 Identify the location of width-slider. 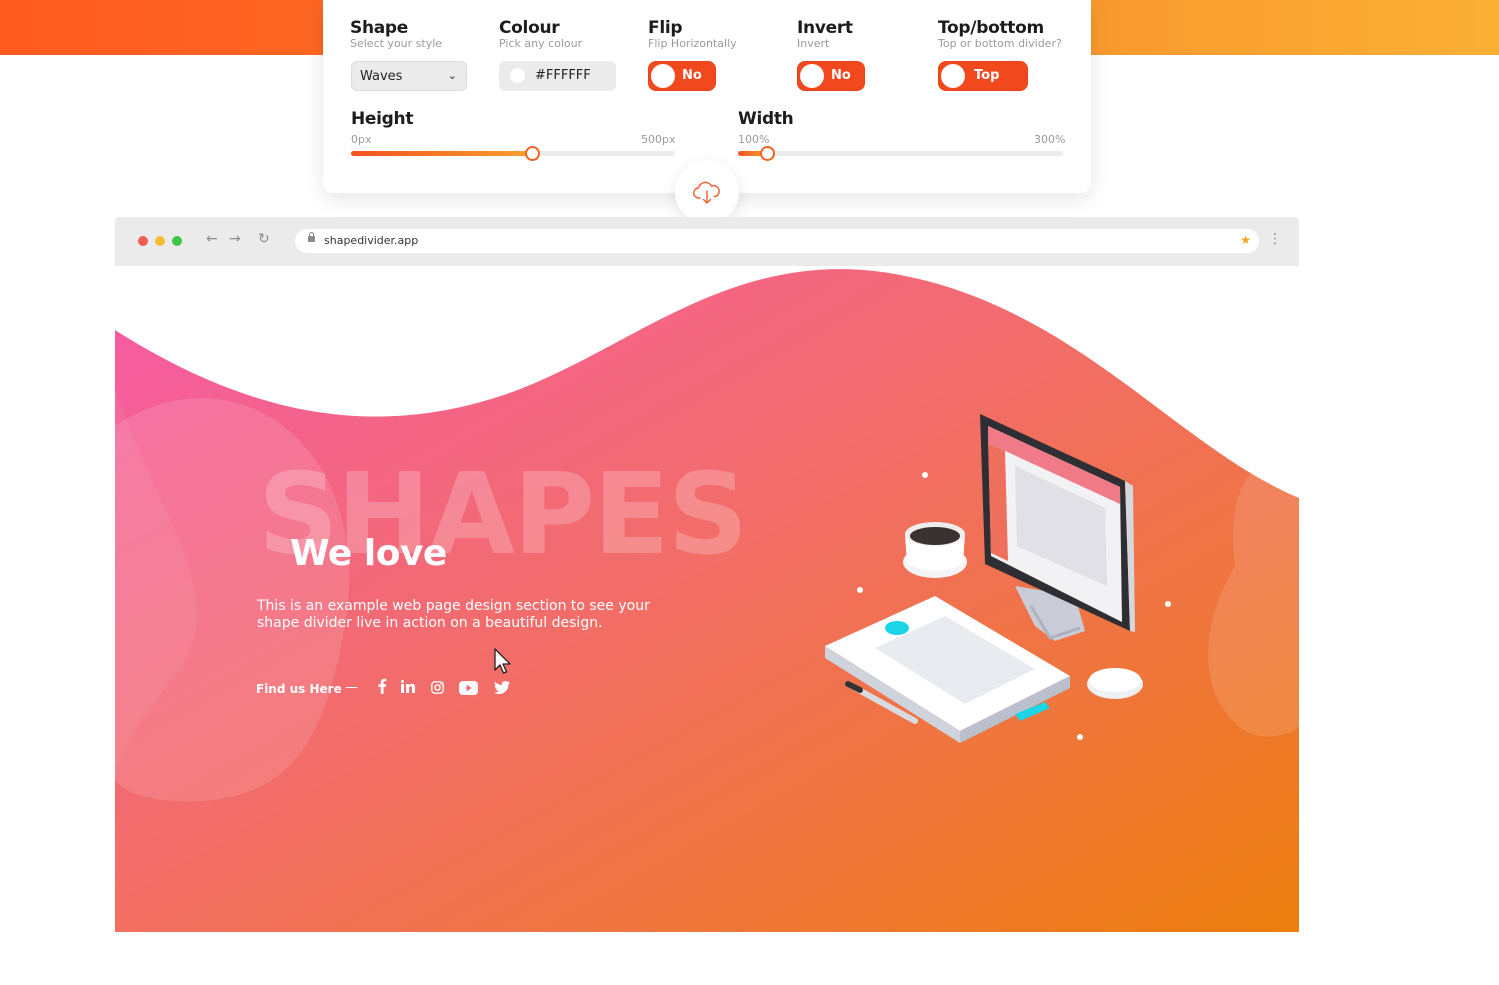
(900, 153).